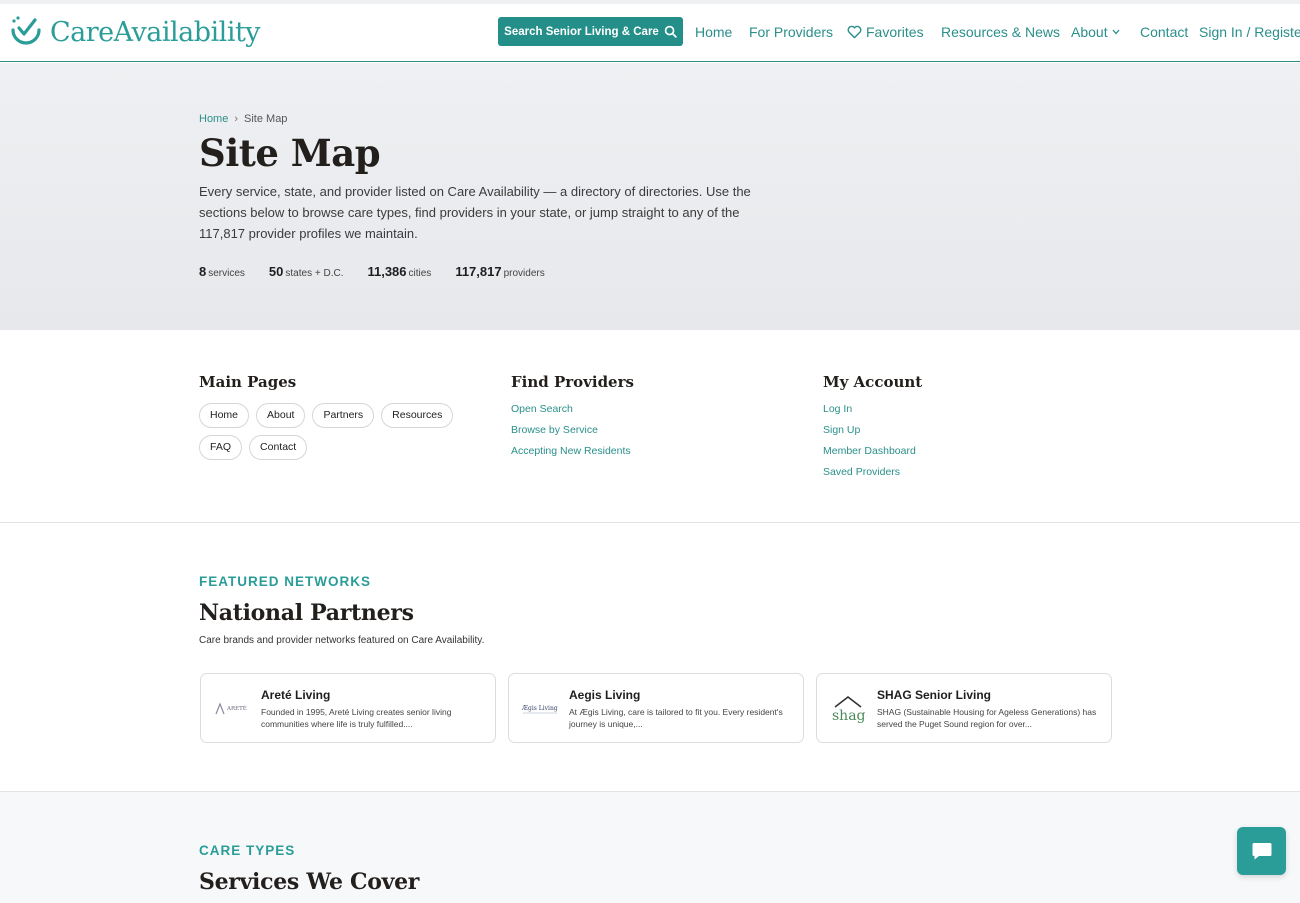 This screenshot has height=903, width=1300. I want to click on stat-cities: 11,386 cities, so click(399, 272).